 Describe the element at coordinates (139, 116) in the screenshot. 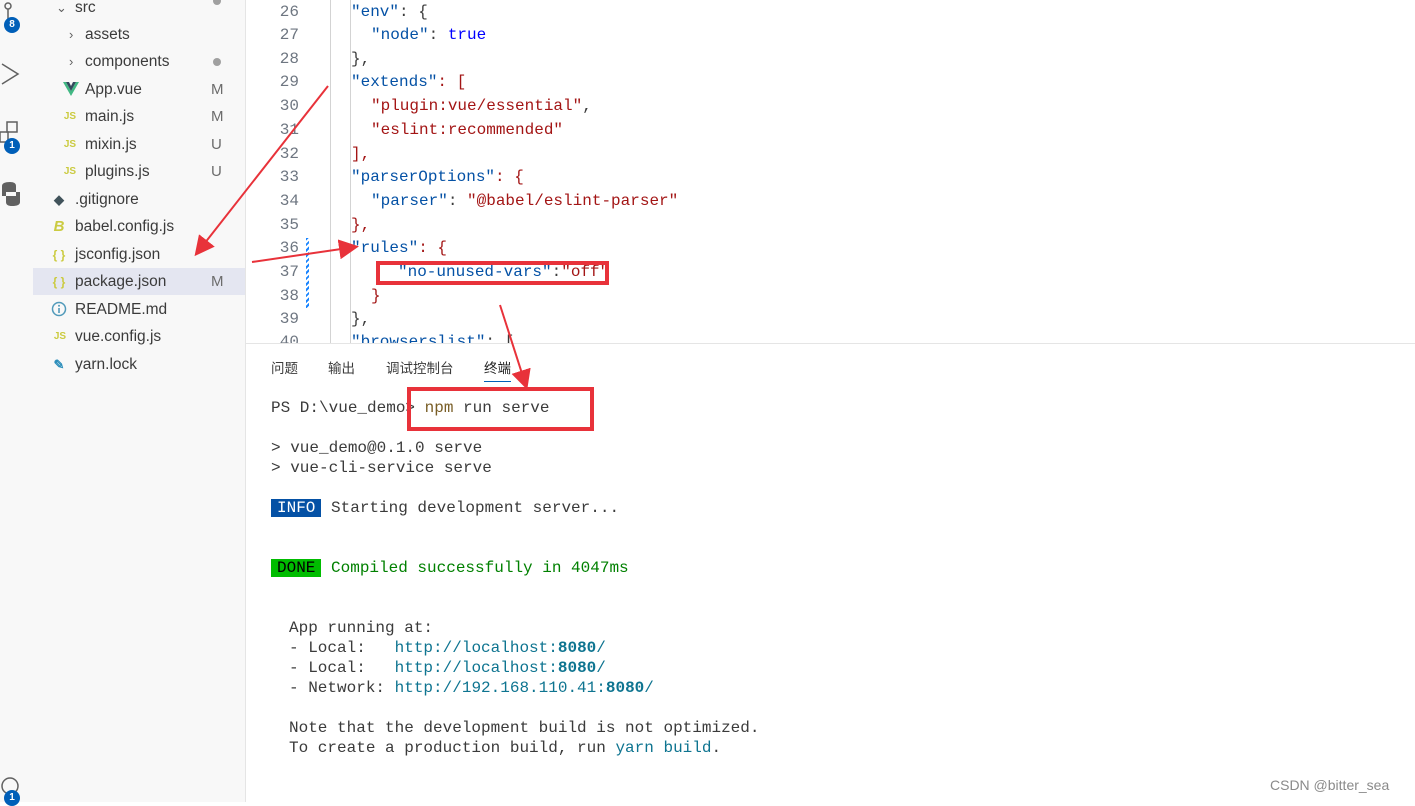

I see `tree-file-main-js: JS main.js M` at that location.